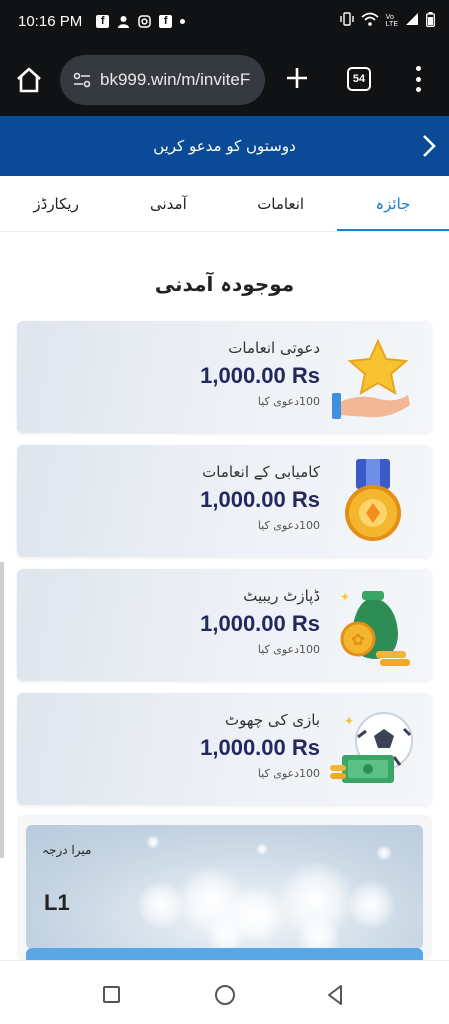 This screenshot has height=1024, width=449. What do you see at coordinates (359, 79) in the screenshot?
I see `tab-switcher-button: 54` at bounding box center [359, 79].